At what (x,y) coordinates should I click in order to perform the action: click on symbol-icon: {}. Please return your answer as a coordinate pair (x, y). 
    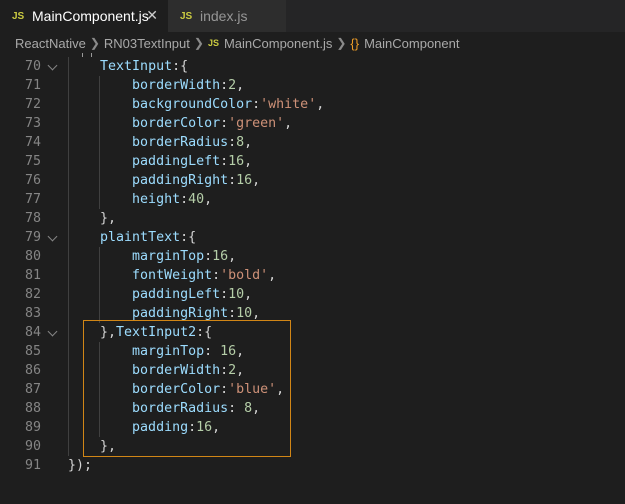
    Looking at the image, I should click on (355, 43).